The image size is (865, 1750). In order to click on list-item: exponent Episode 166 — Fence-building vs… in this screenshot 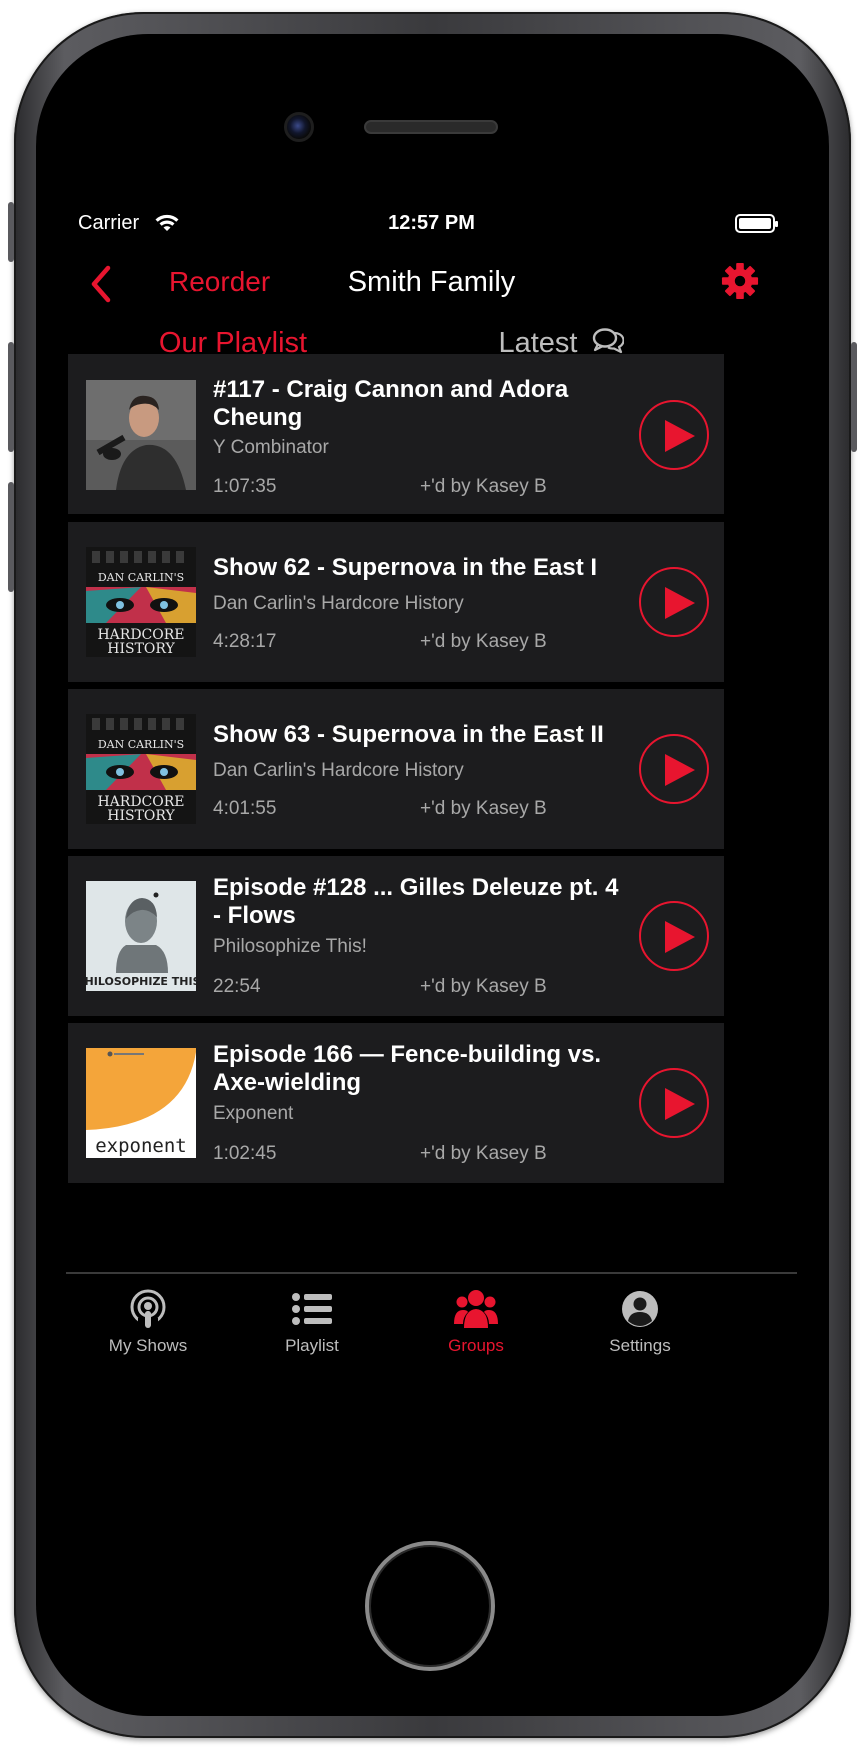, I will do `click(396, 1103)`.